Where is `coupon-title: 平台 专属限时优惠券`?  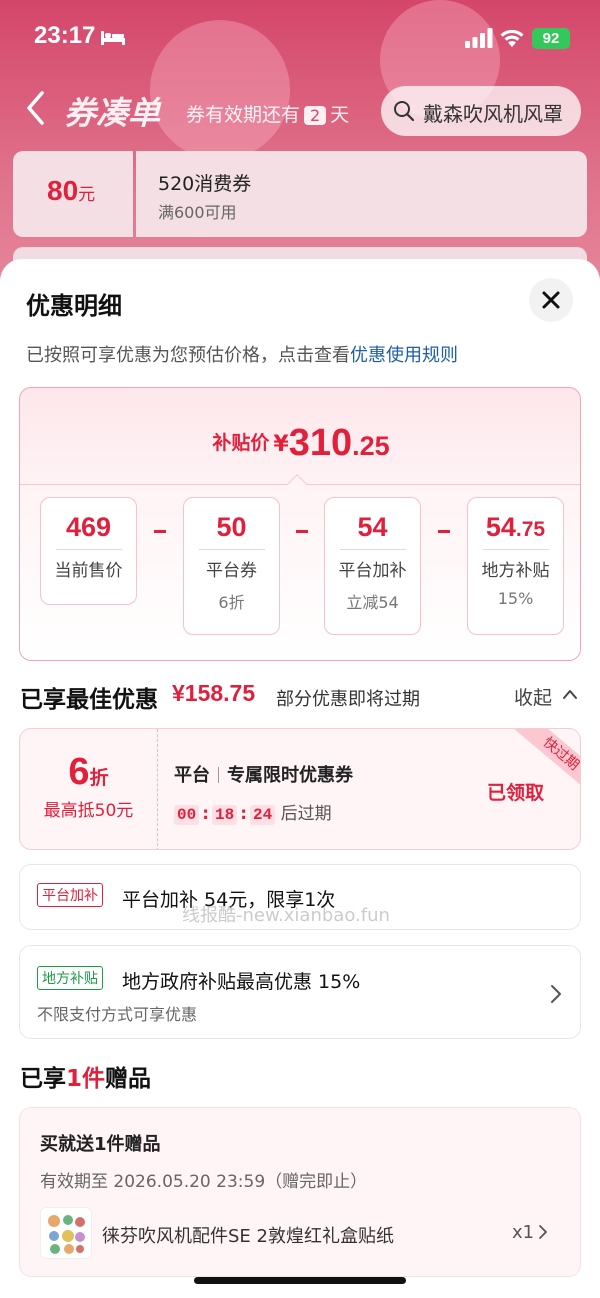 coupon-title: 平台 专属限时优惠券 is located at coordinates (263, 774).